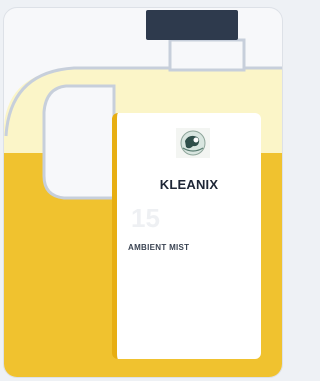 The height and width of the screenshot is (381, 320). I want to click on brand-name: KLEANIX, so click(189, 184).